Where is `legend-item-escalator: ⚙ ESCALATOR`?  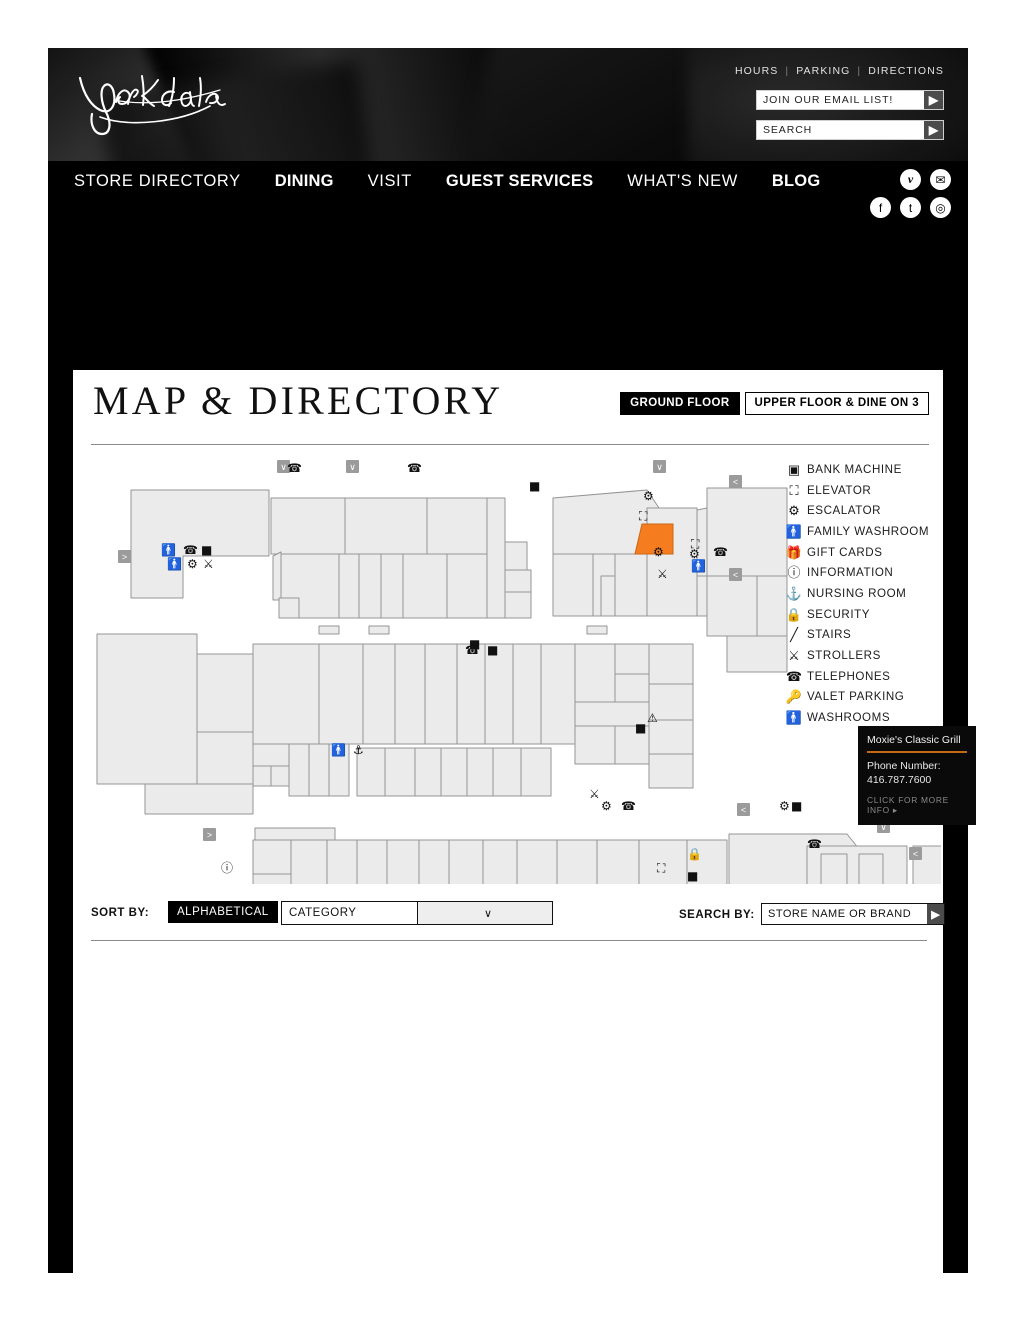 legend-item-escalator: ⚙ ESCALATOR is located at coordinates (855, 510).